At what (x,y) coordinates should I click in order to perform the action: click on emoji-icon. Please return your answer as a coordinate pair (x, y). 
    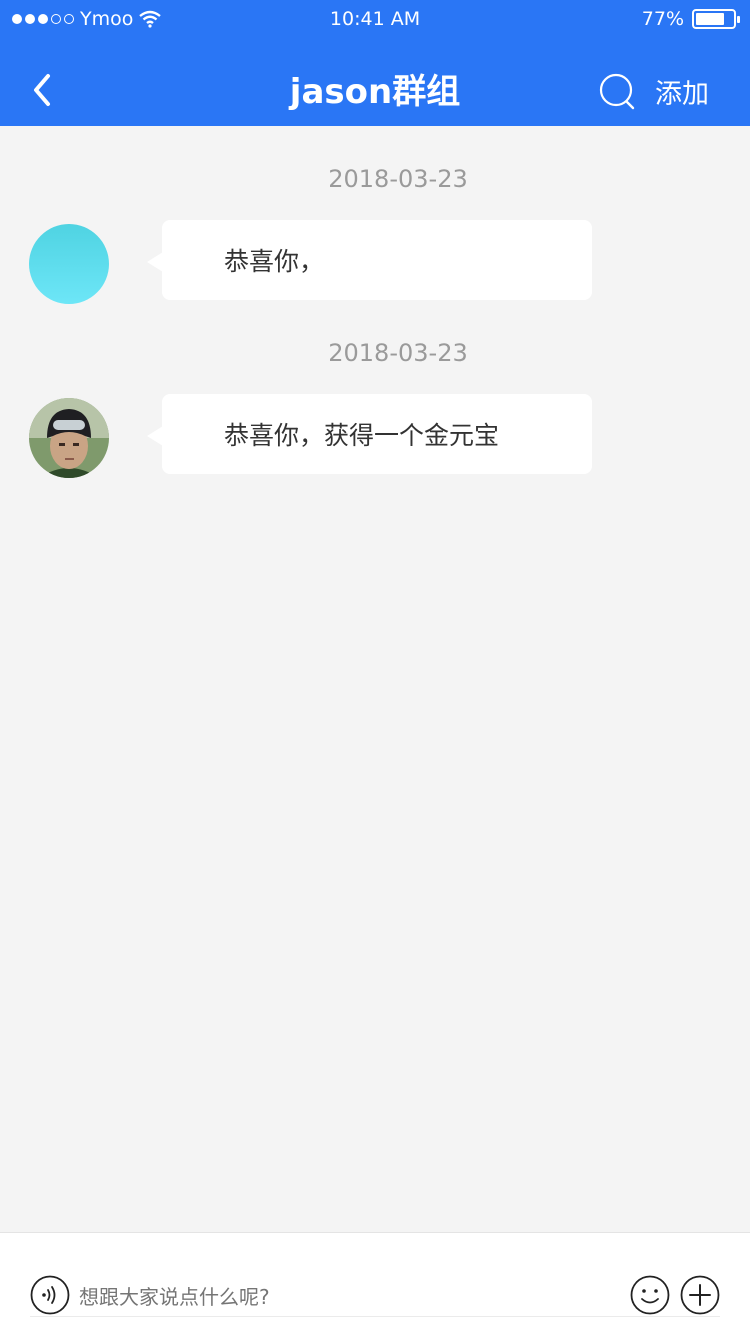
    Looking at the image, I should click on (650, 1295).